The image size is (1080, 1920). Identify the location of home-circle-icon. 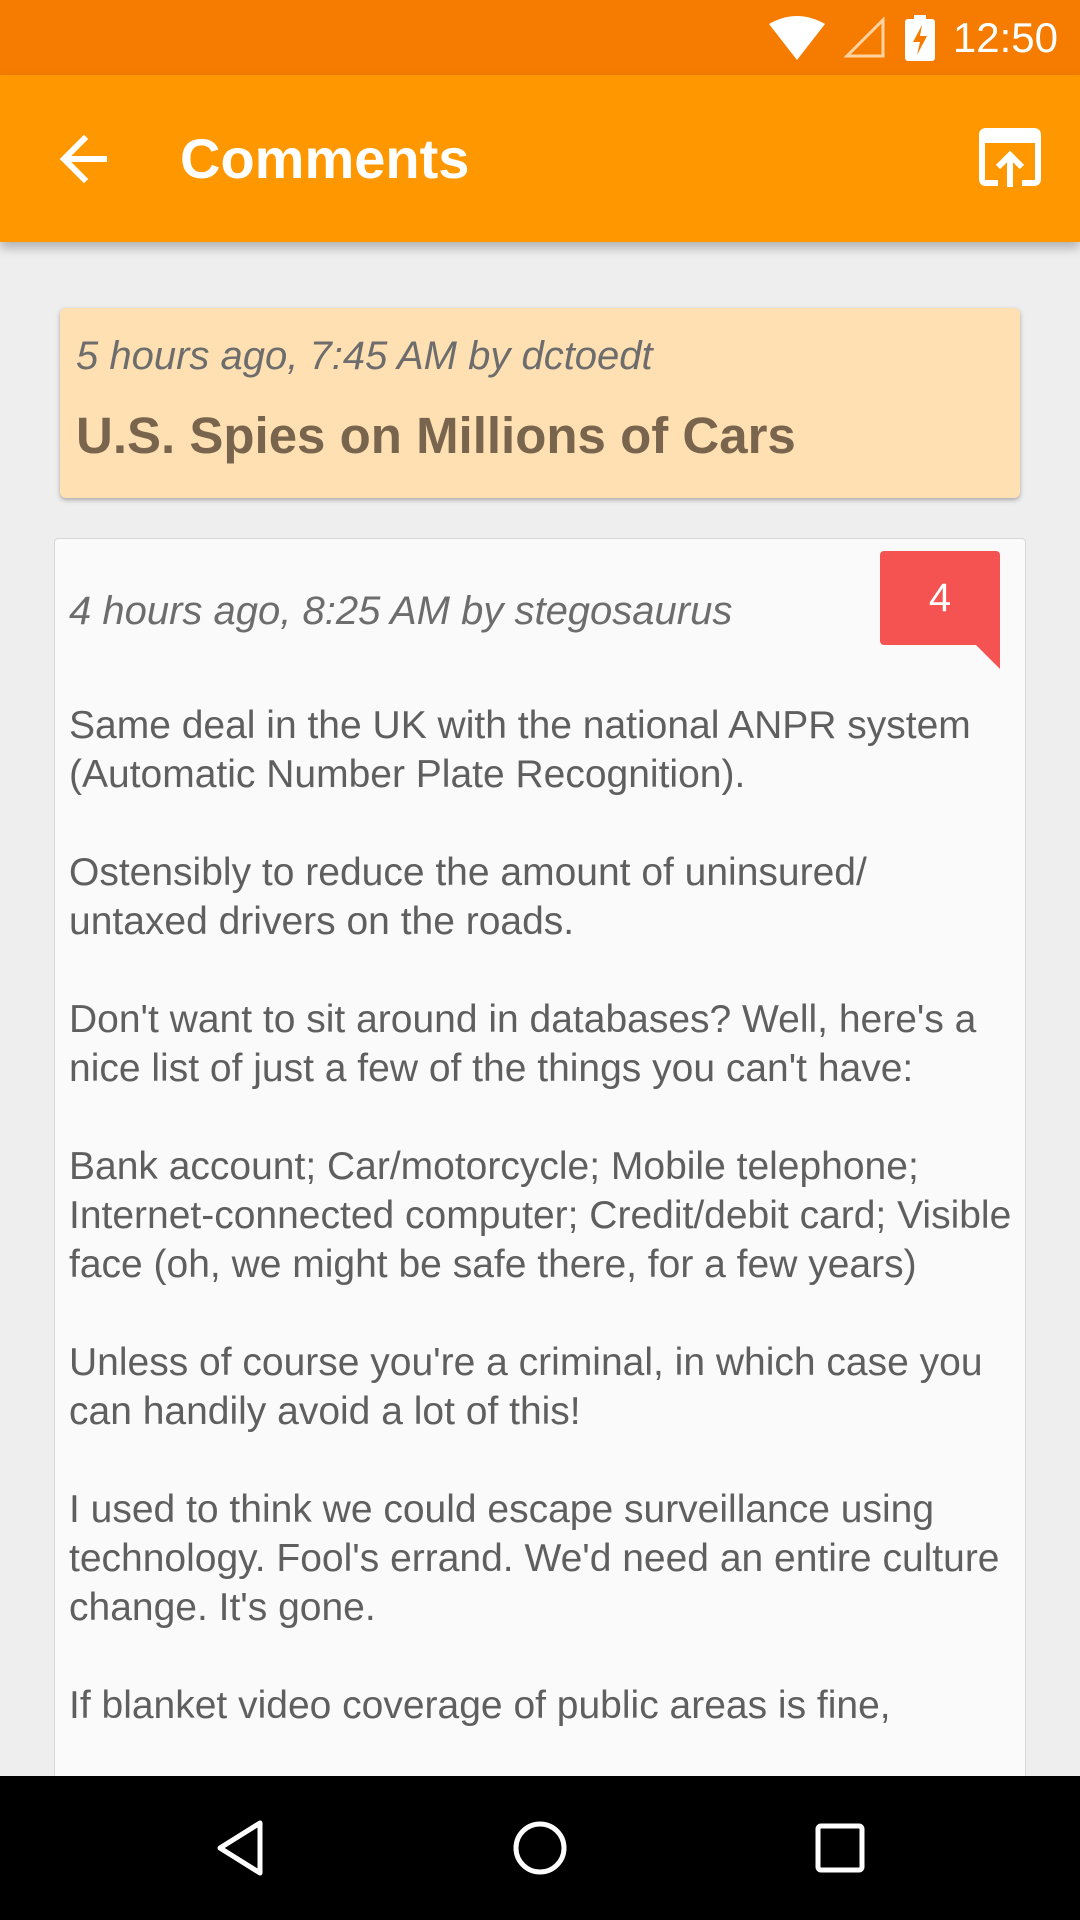
(540, 1848).